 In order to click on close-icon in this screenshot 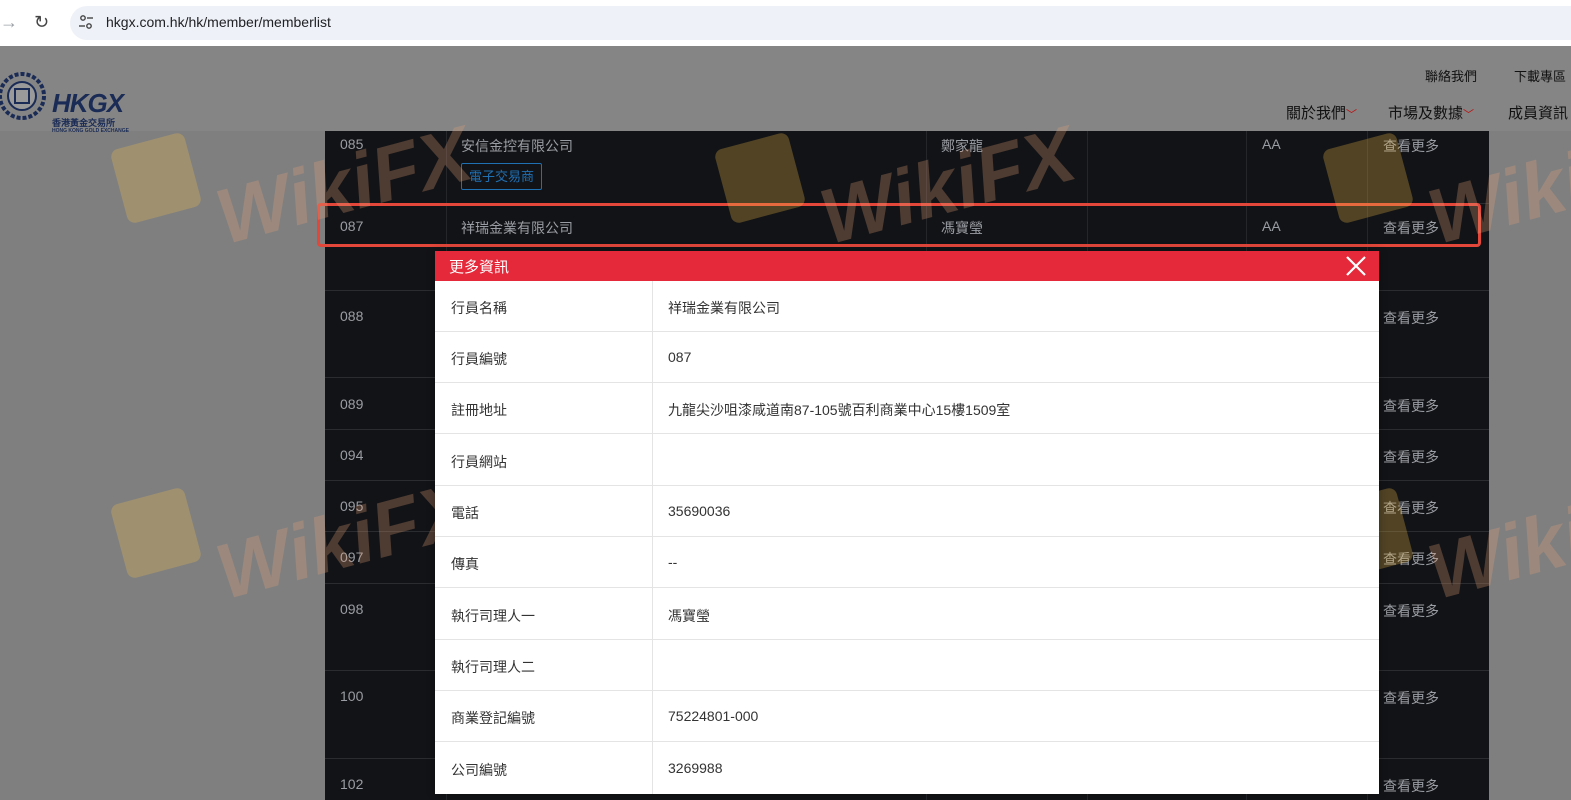, I will do `click(1356, 266)`.